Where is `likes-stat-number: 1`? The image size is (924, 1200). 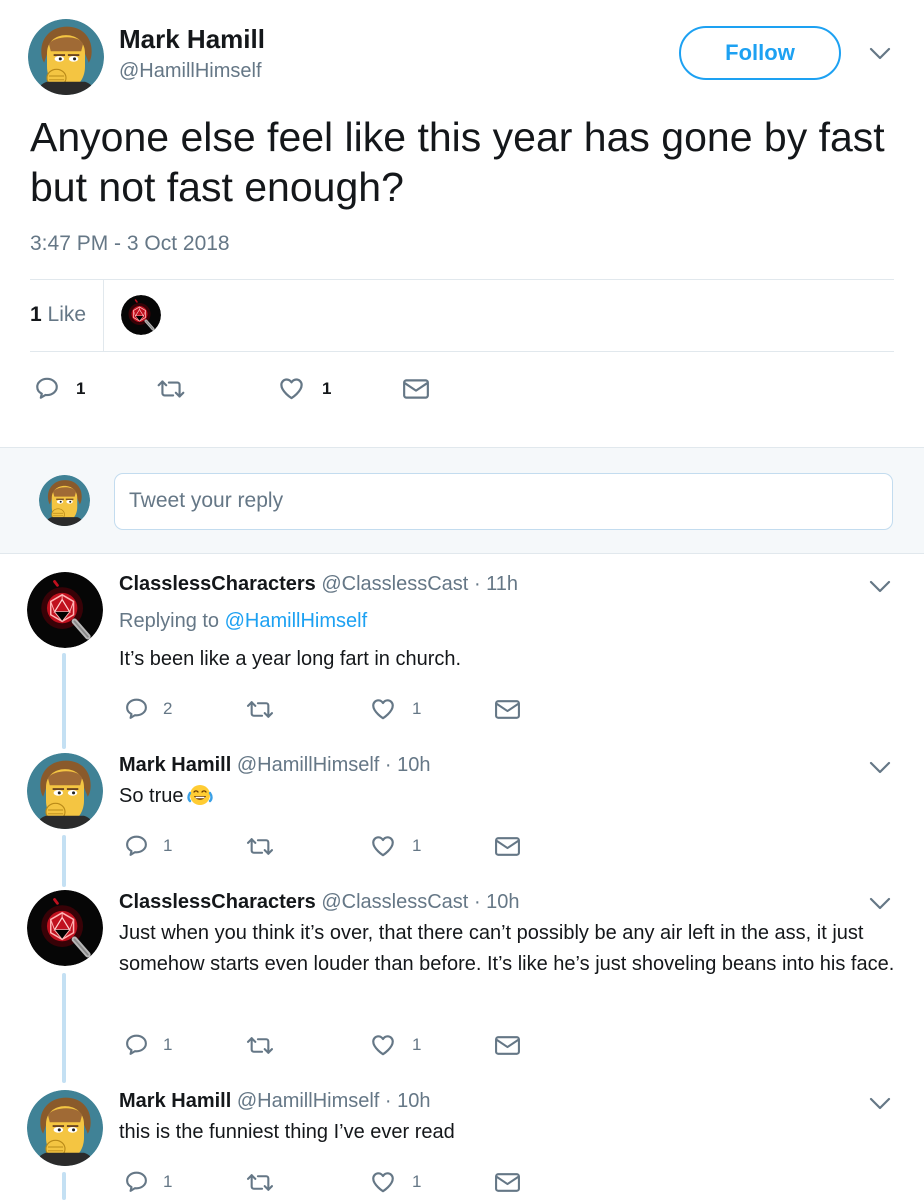 likes-stat-number: 1 is located at coordinates (36, 314).